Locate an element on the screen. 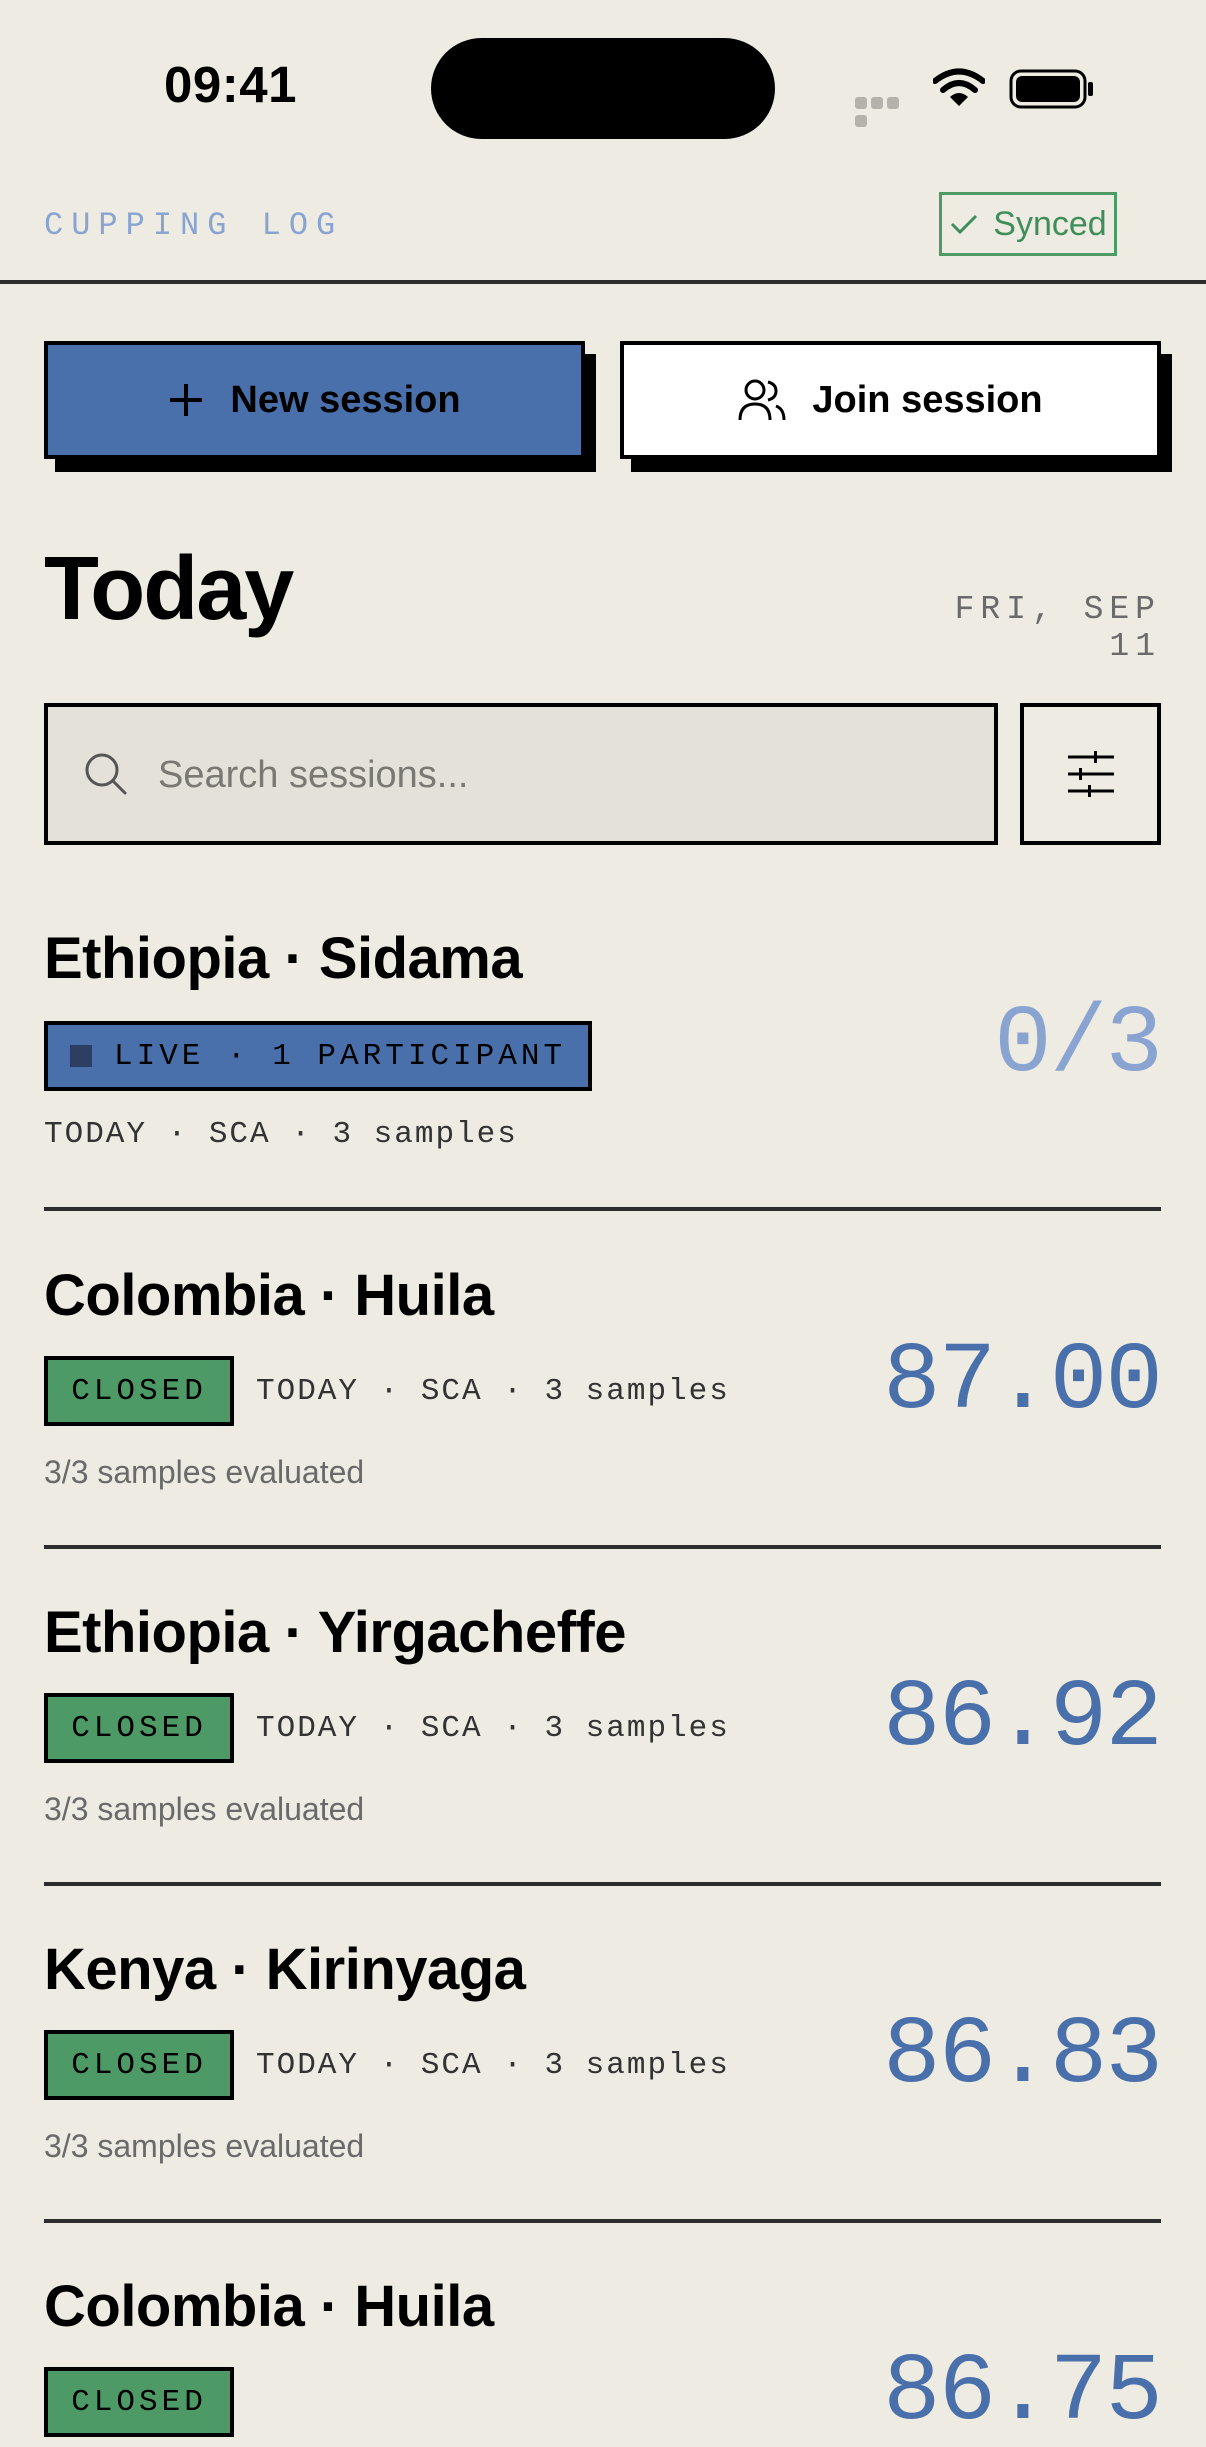 The height and width of the screenshot is (2447, 1206). session-score: 86.83 is located at coordinates (1022, 2055).